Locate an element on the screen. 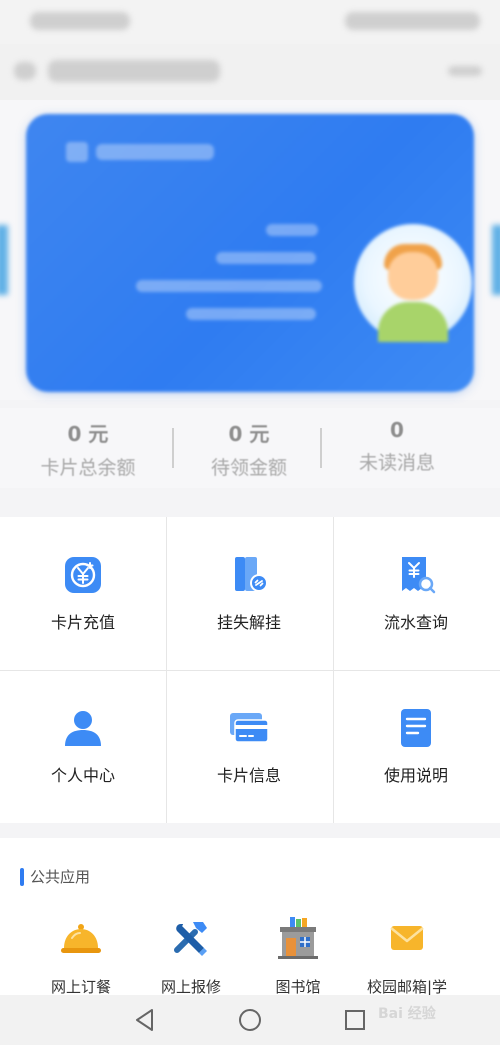  app-campus-mail: 校园邮箱|学 is located at coordinates (407, 956).